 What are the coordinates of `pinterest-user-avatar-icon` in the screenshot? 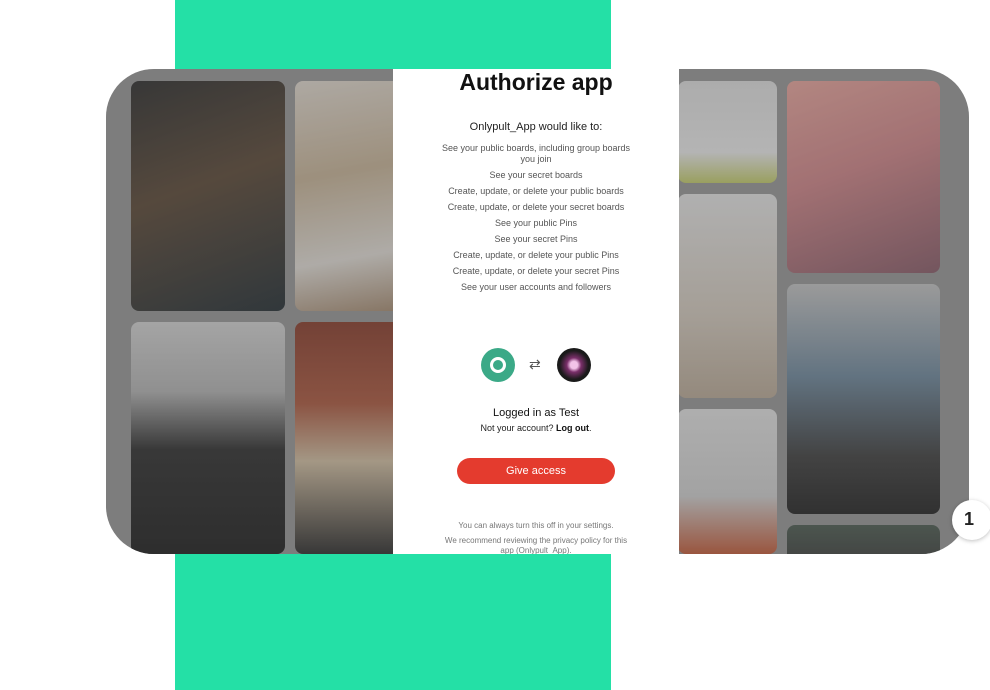 It's located at (574, 365).